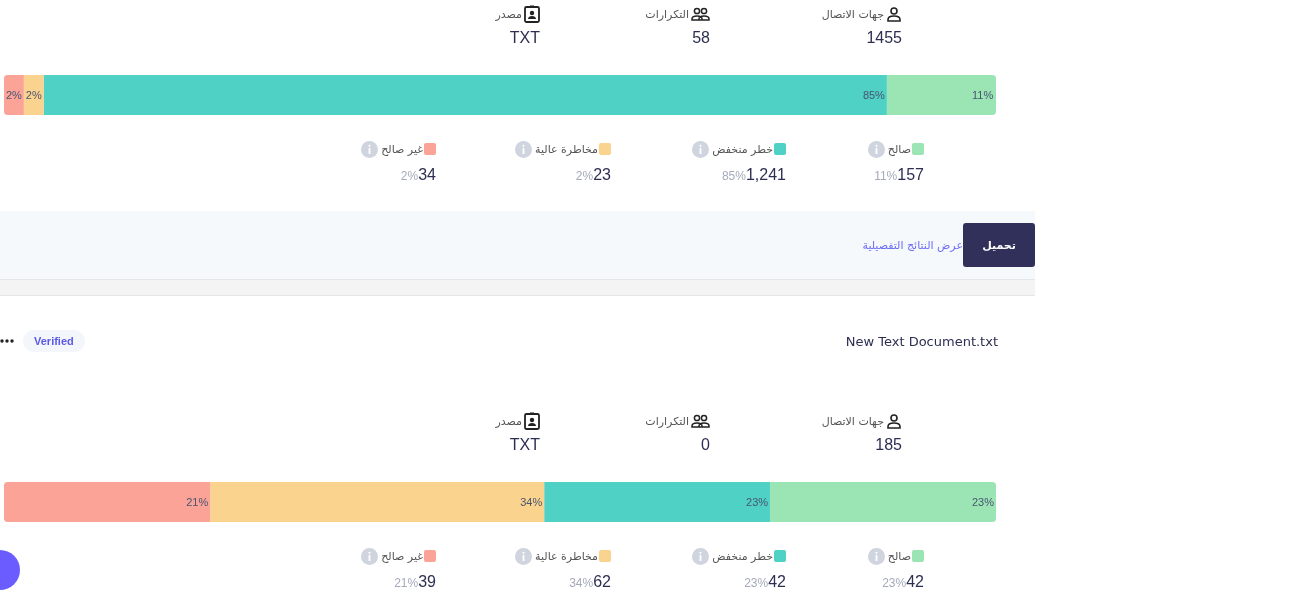 Image resolution: width=1306 pixels, height=601 pixels. Describe the element at coordinates (873, 95) in the screenshot. I see `value-label: 85%` at that location.